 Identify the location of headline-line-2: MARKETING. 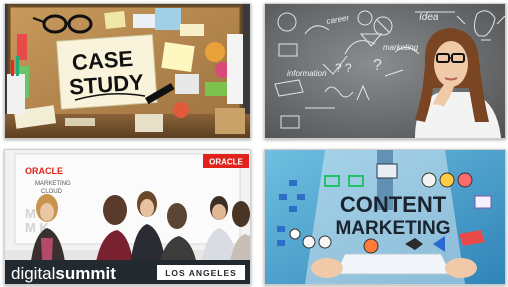
(392, 228).